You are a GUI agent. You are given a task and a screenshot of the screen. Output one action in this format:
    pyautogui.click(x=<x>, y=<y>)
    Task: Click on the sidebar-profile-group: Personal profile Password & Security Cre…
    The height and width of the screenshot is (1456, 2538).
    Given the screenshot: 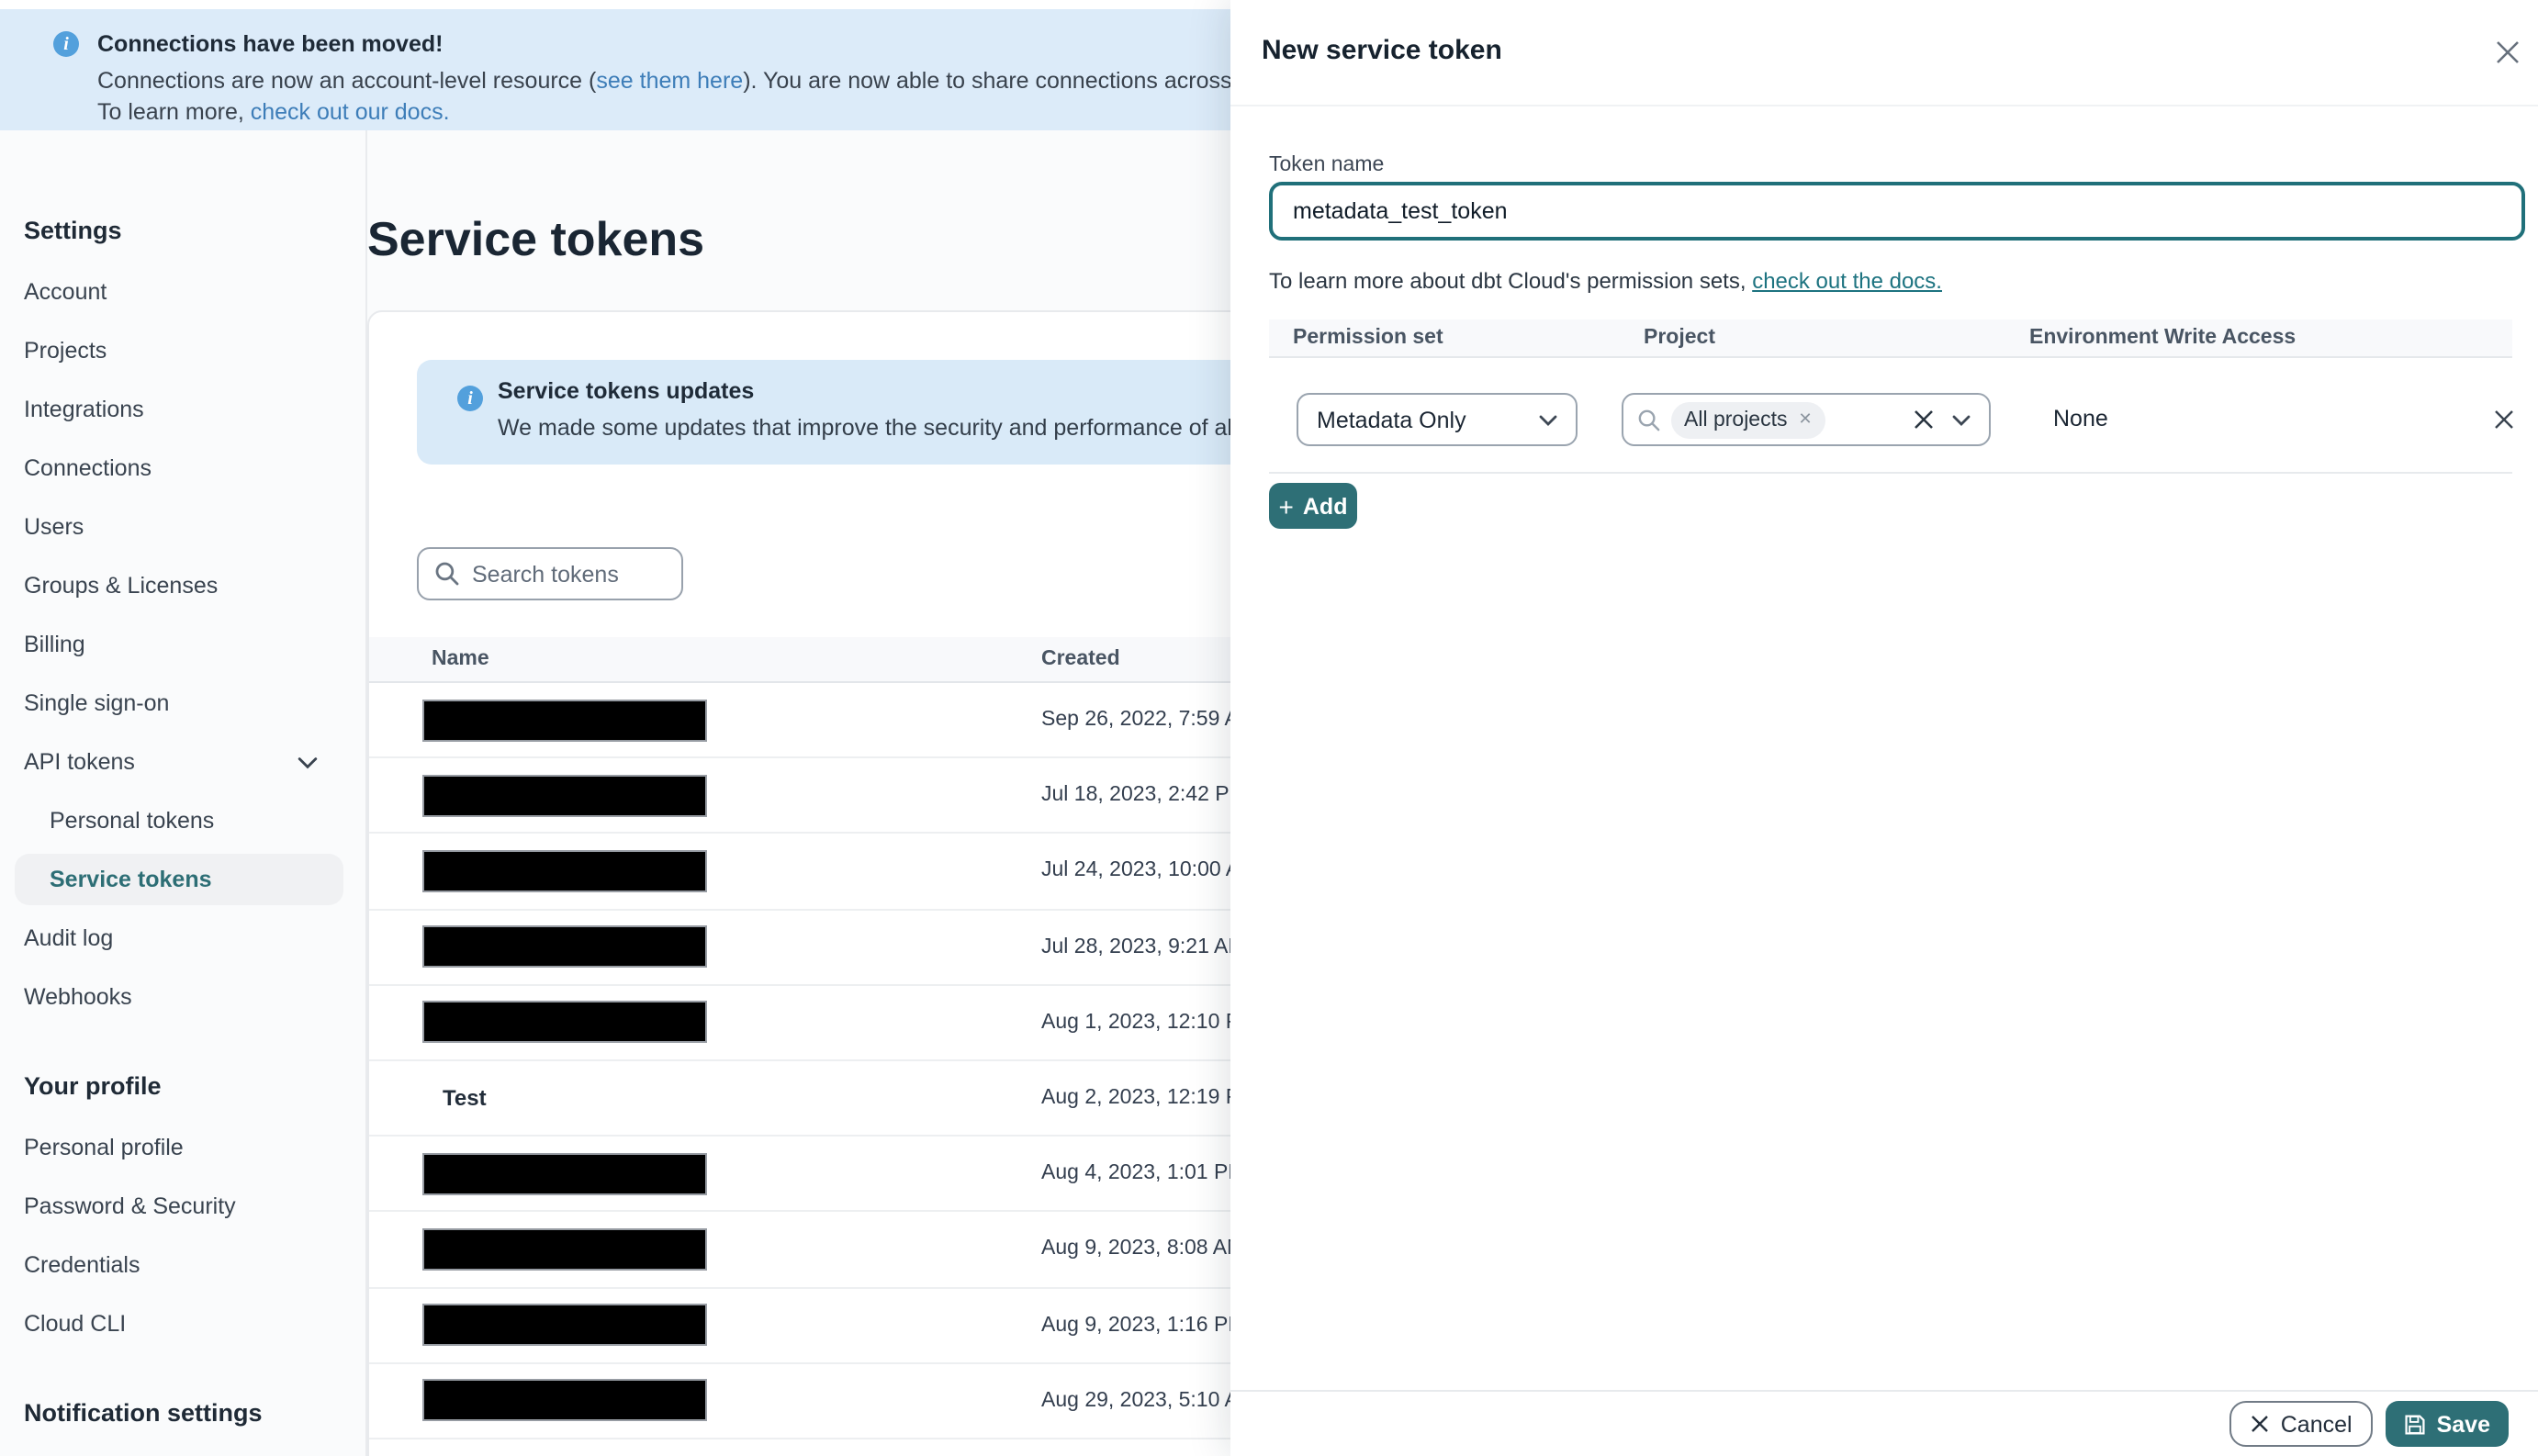 What is the action you would take?
    pyautogui.click(x=183, y=1235)
    